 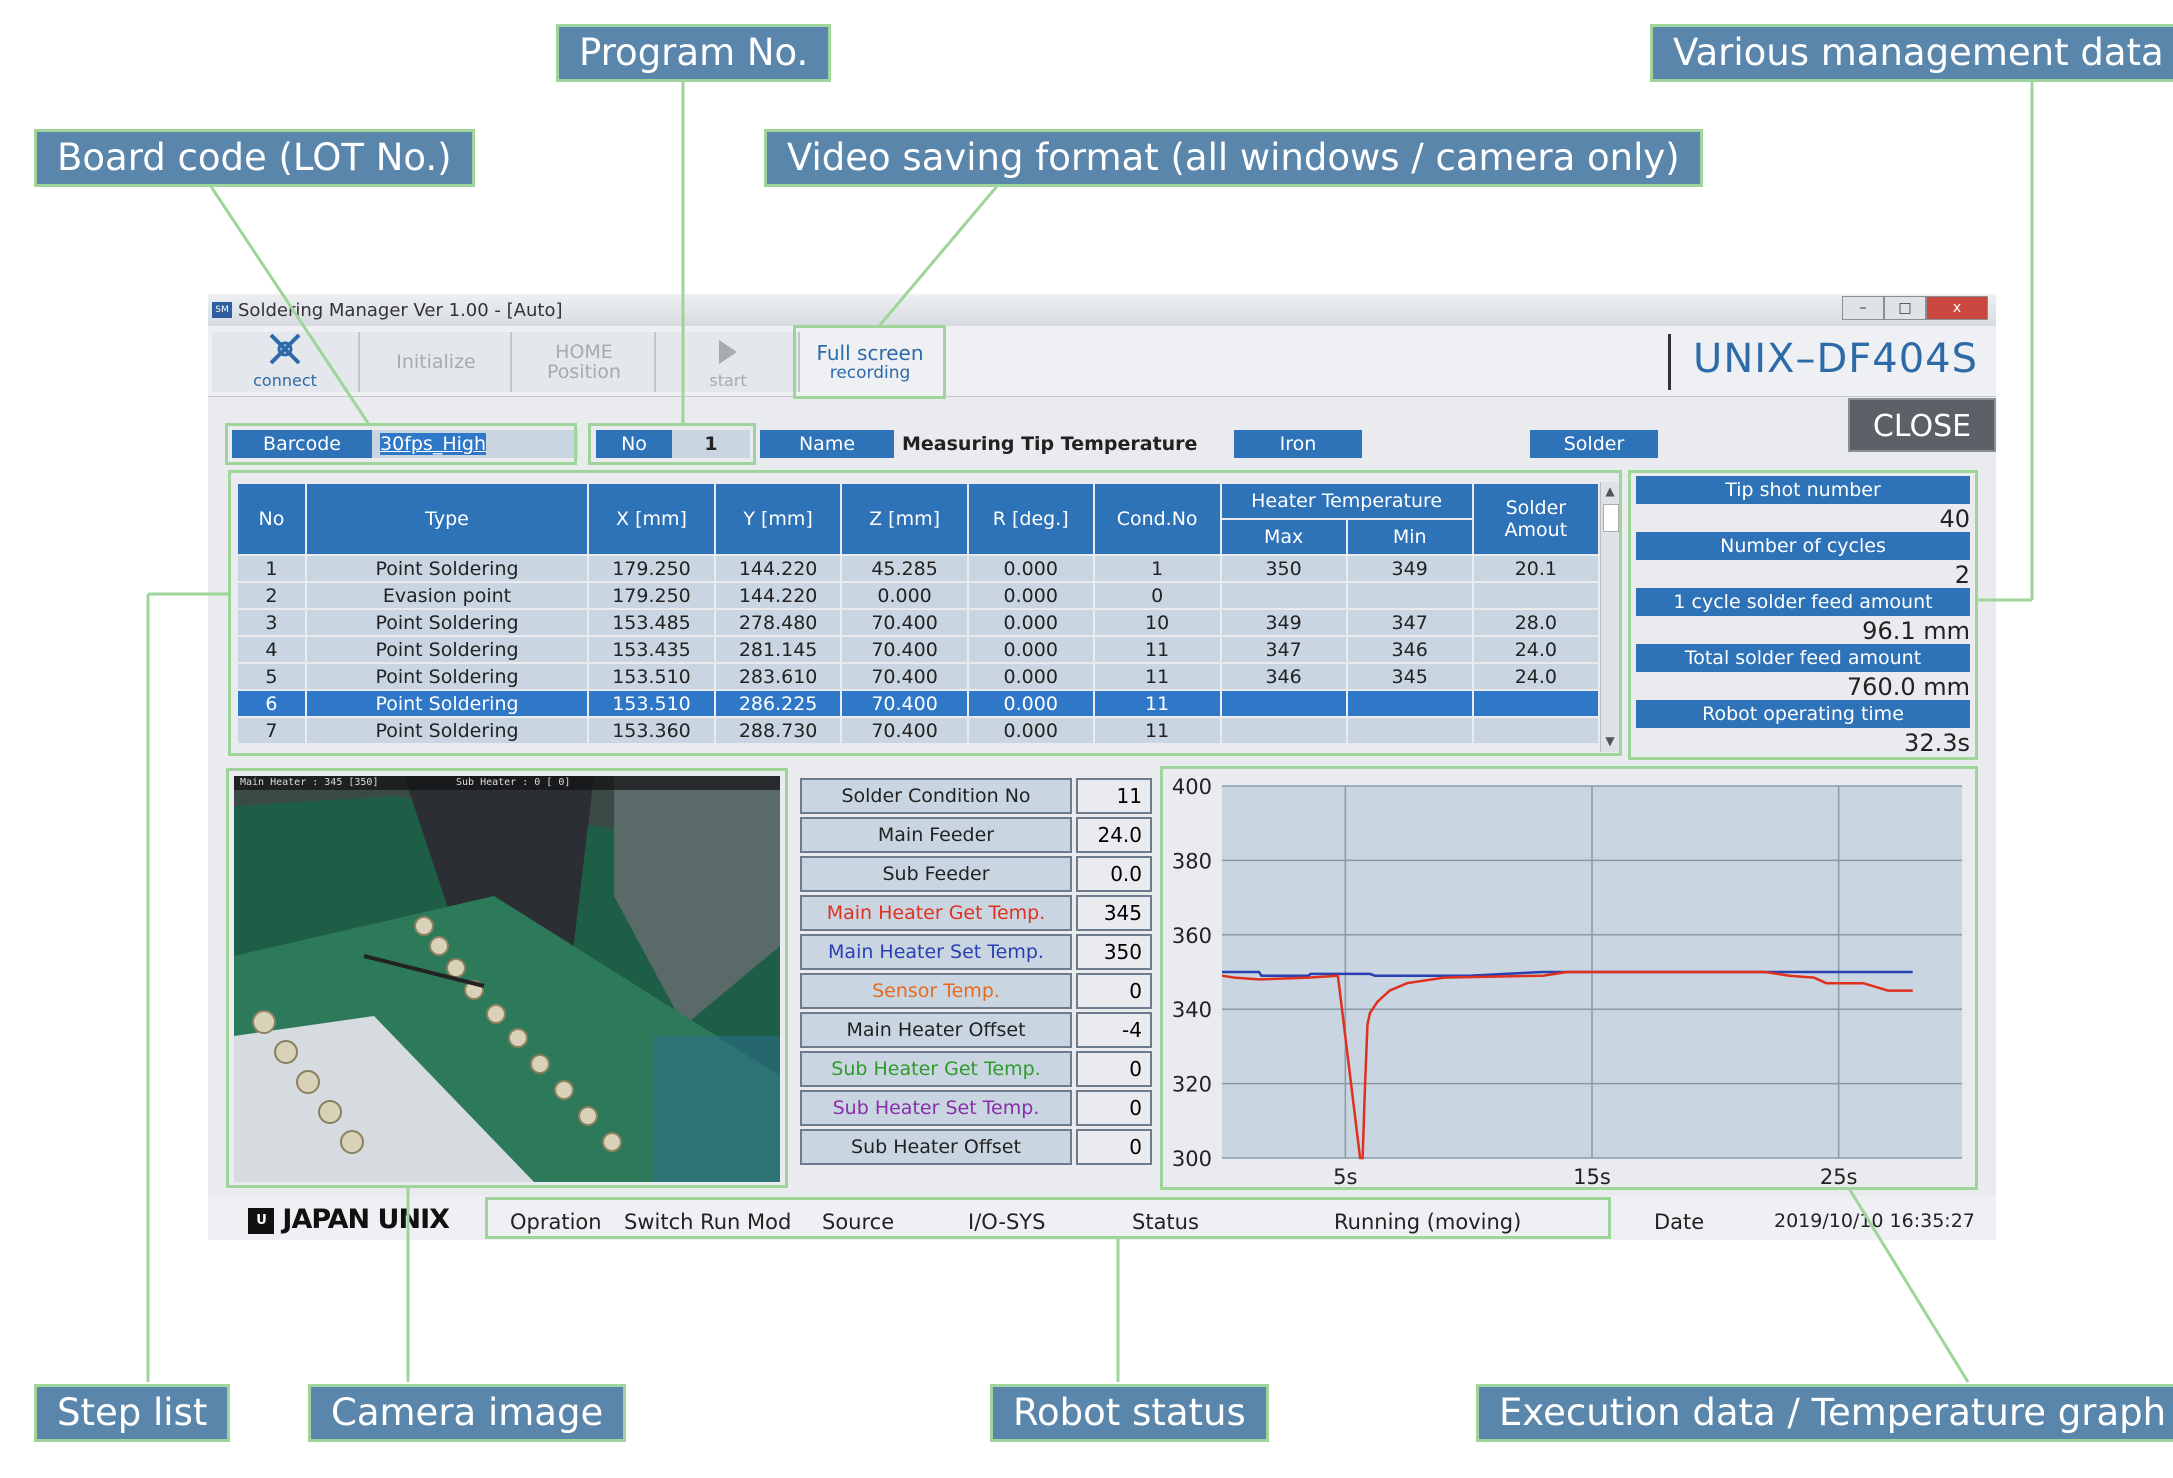 I want to click on home-label-1: HOME, so click(x=584, y=352).